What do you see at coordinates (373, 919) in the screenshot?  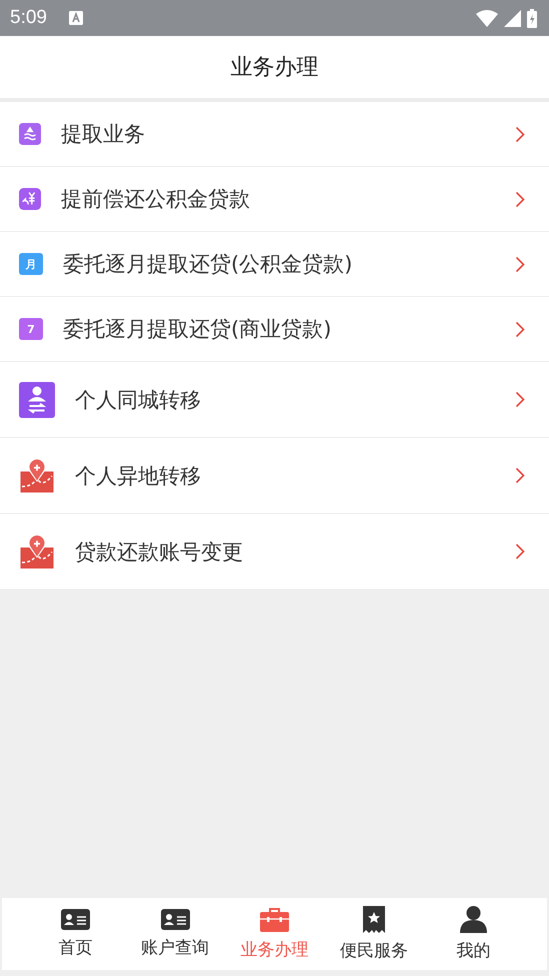 I see `bookmark-star-icon` at bounding box center [373, 919].